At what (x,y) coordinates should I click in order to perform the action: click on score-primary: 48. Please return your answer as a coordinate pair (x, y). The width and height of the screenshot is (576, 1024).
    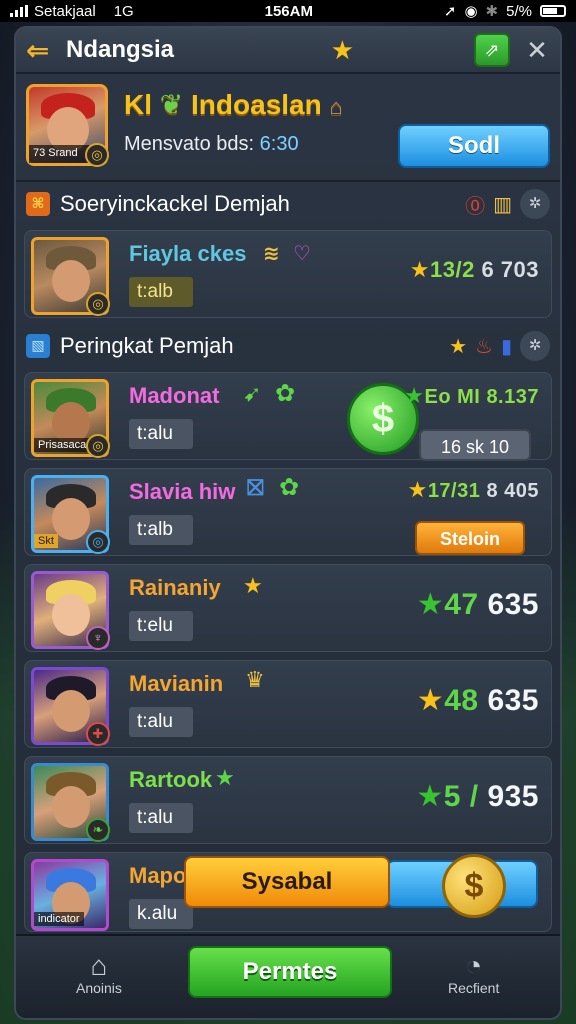
    Looking at the image, I should click on (461, 700).